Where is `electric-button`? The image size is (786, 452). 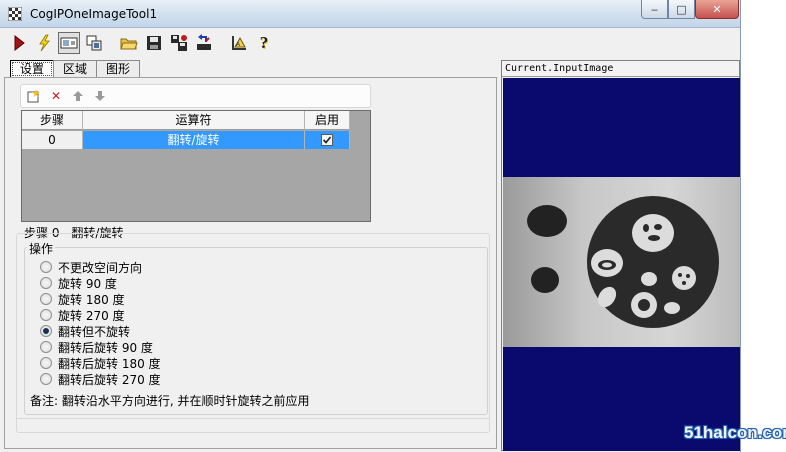
electric-button is located at coordinates (44, 43).